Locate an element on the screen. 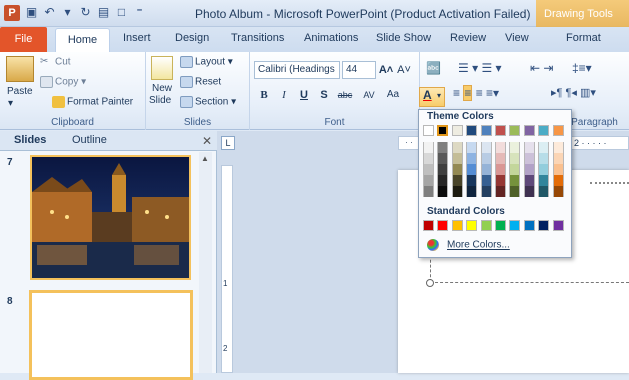 The width and height of the screenshot is (629, 380). grow-font-button: A˄ is located at coordinates (386, 70).